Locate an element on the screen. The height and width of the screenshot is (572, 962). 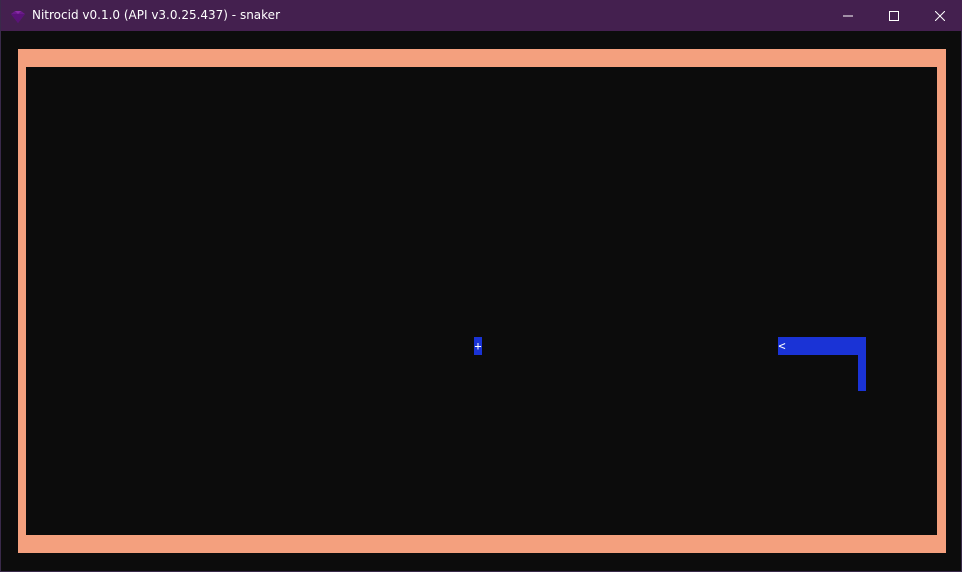
snake-head: < is located at coordinates (782, 346).